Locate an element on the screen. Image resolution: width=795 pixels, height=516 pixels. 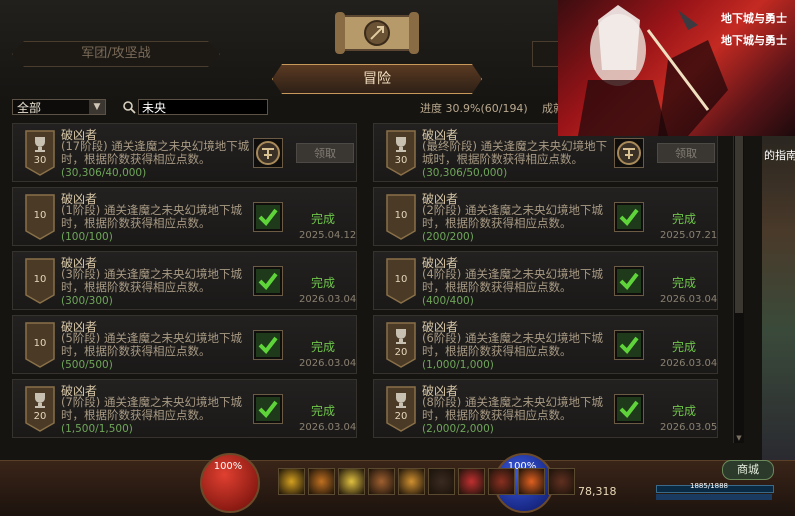
achievement-description: (1阶段) 通关逢魔之未央幻境地下城时，根据阶数获得相应点数。 is located at coordinates (151, 216).